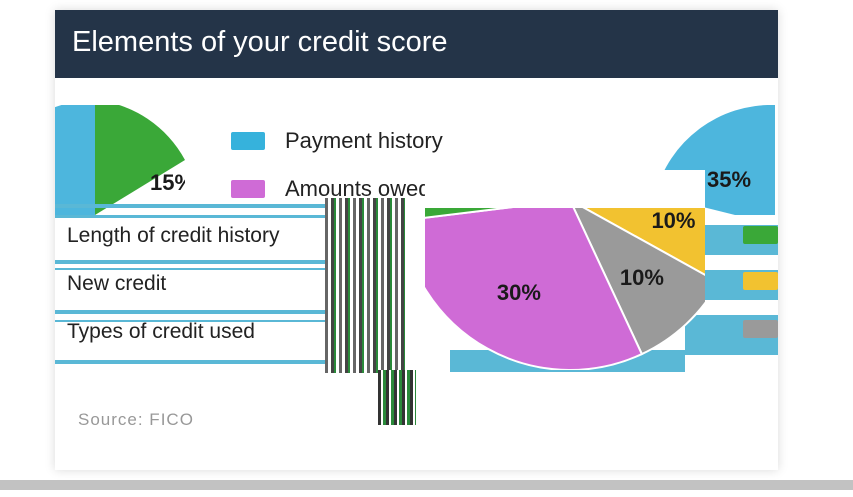  I want to click on pie-fragment-label: 15%, so click(167, 182).